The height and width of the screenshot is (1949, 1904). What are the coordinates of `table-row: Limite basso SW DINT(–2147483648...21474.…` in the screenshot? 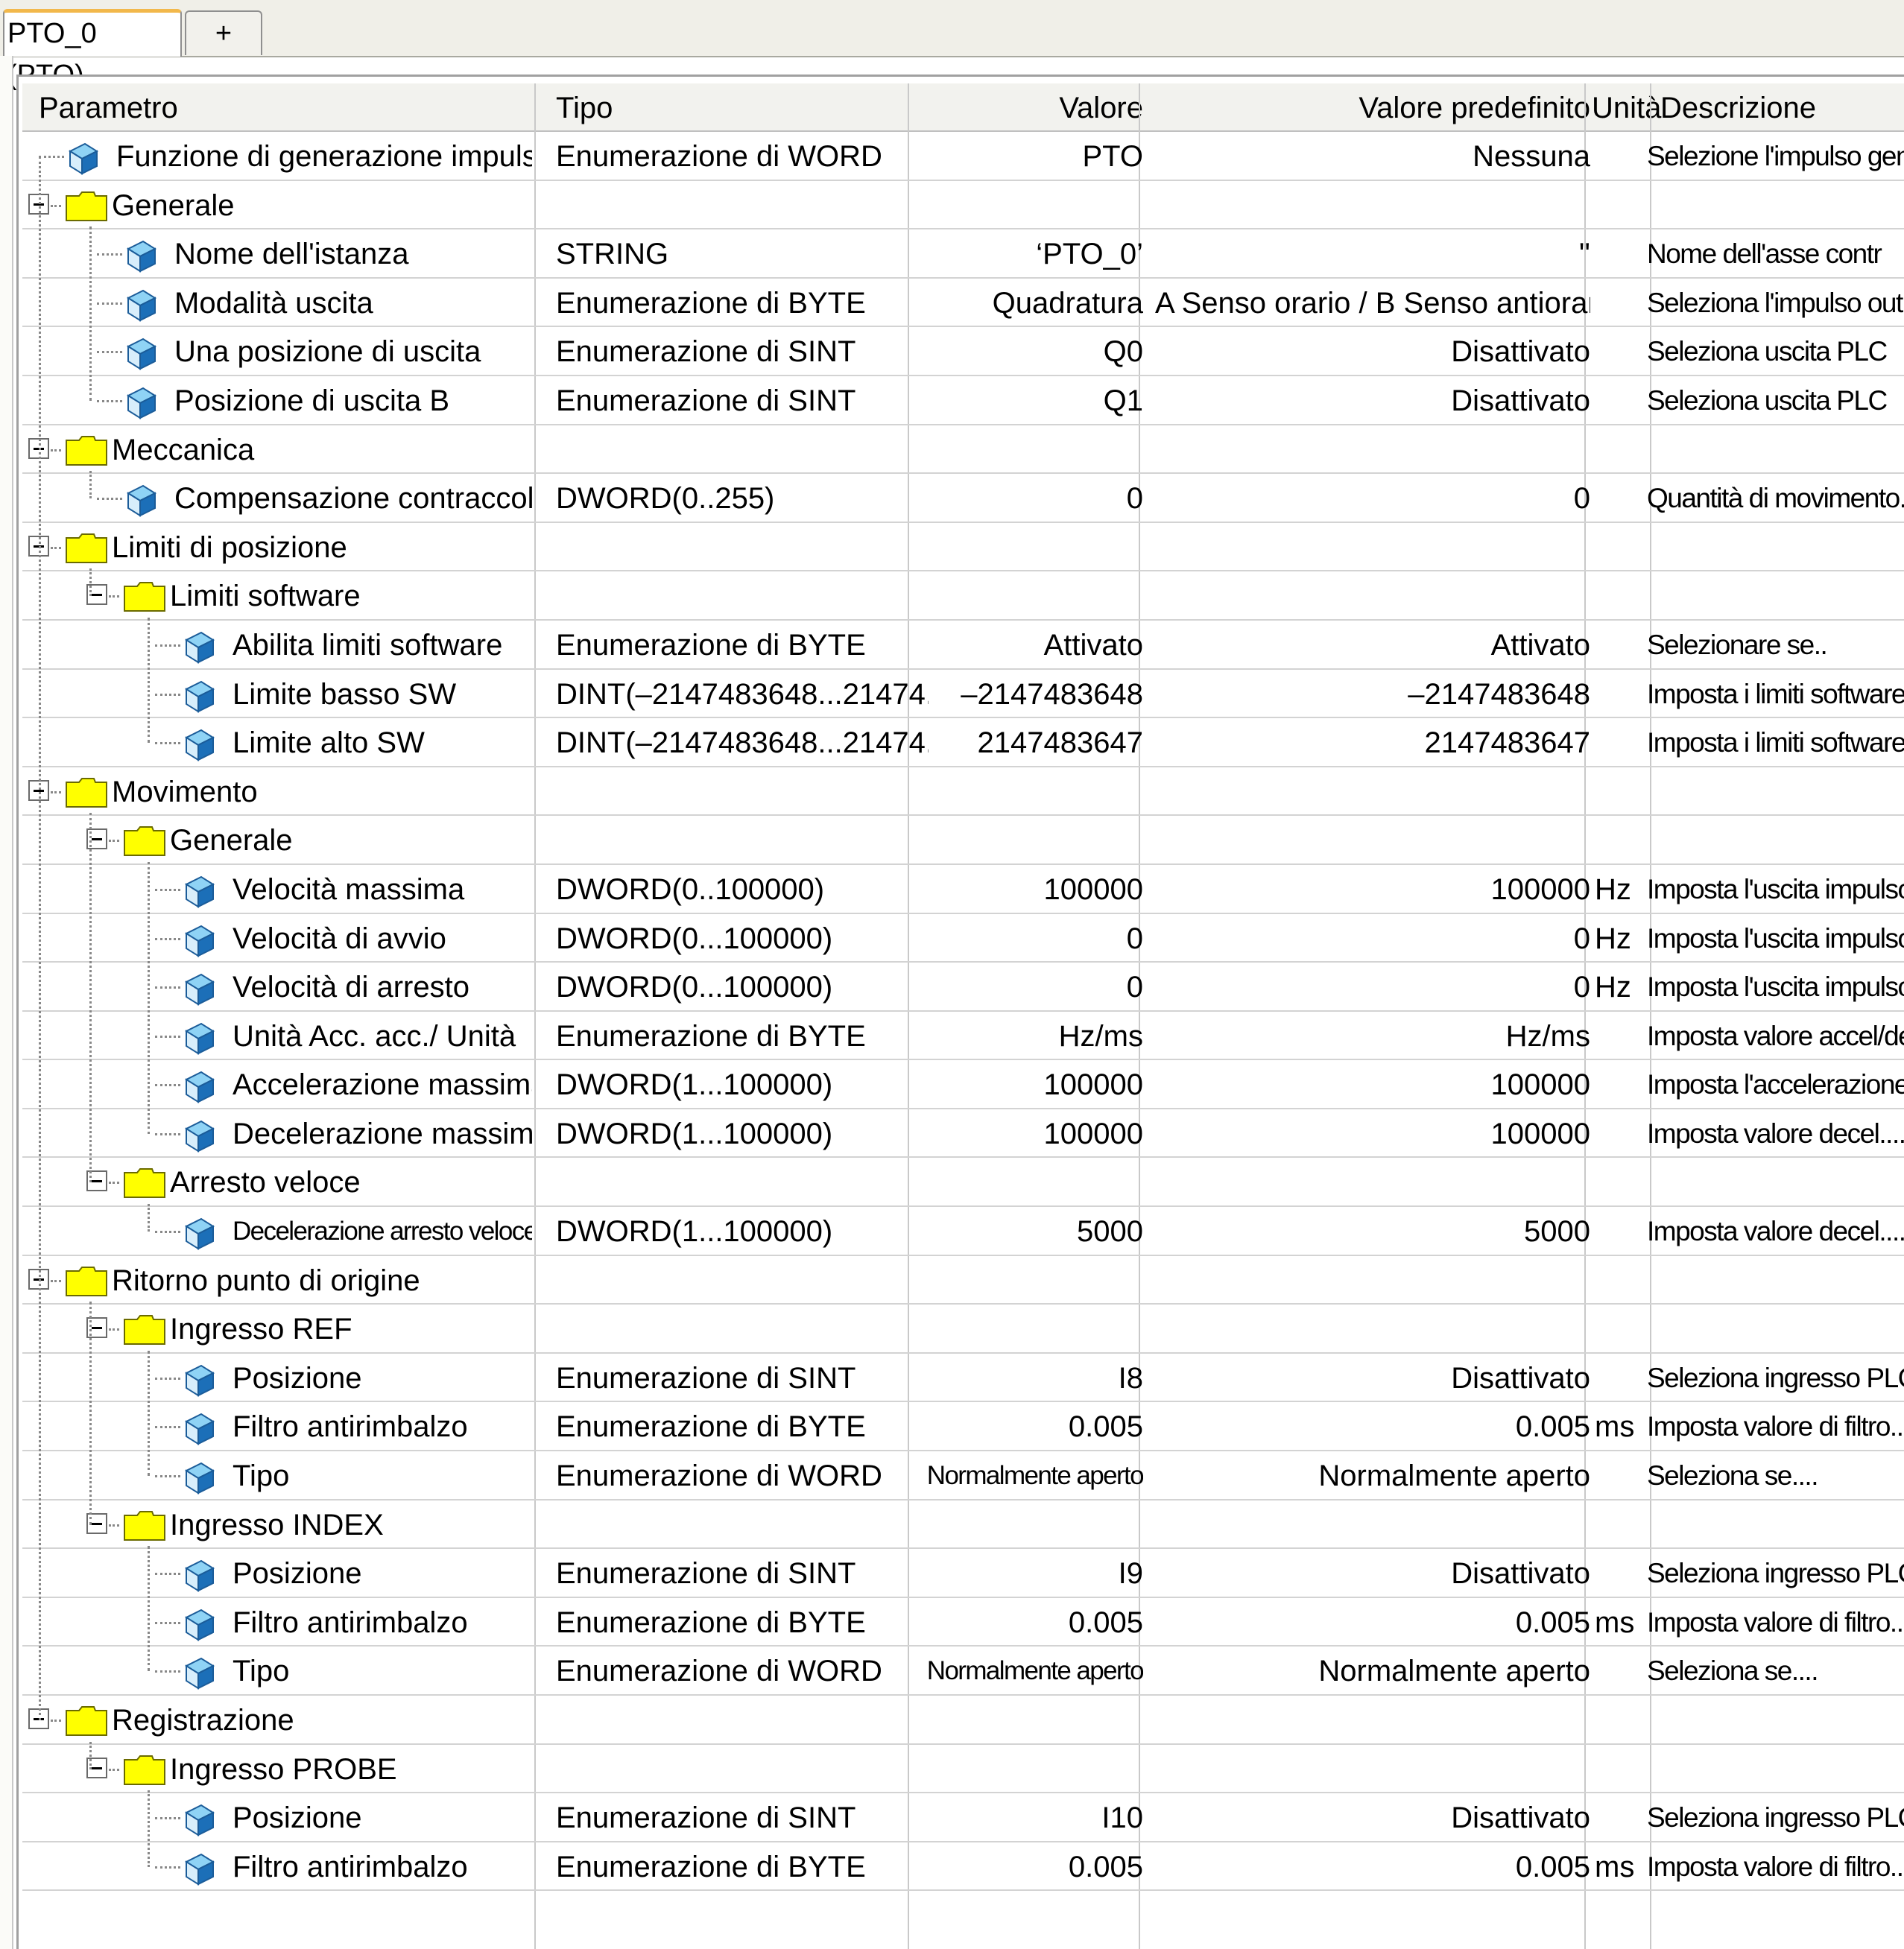 It's located at (963, 695).